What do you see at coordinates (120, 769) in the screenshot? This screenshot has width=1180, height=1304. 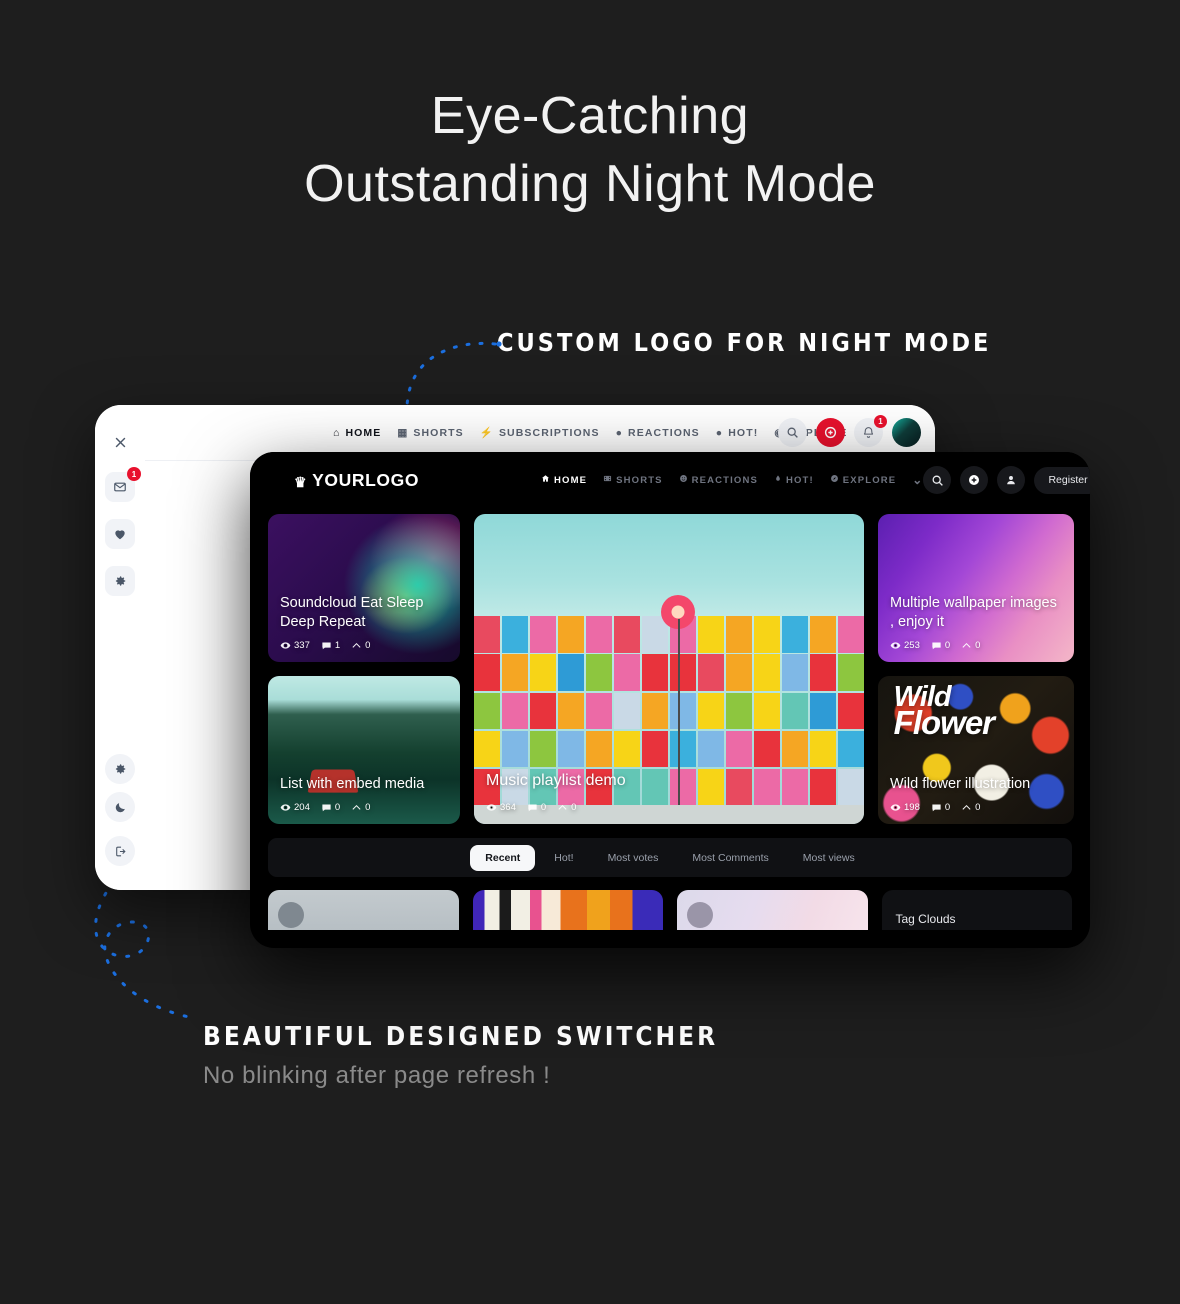 I see `settings-icon` at bounding box center [120, 769].